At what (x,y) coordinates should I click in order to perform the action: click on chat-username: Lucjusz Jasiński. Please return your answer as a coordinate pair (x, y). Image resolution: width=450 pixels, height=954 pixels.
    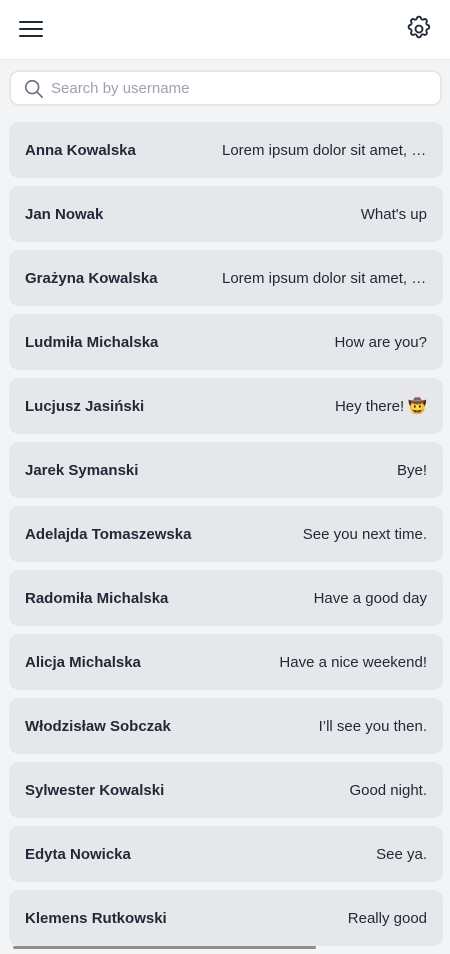
    Looking at the image, I should click on (85, 406).